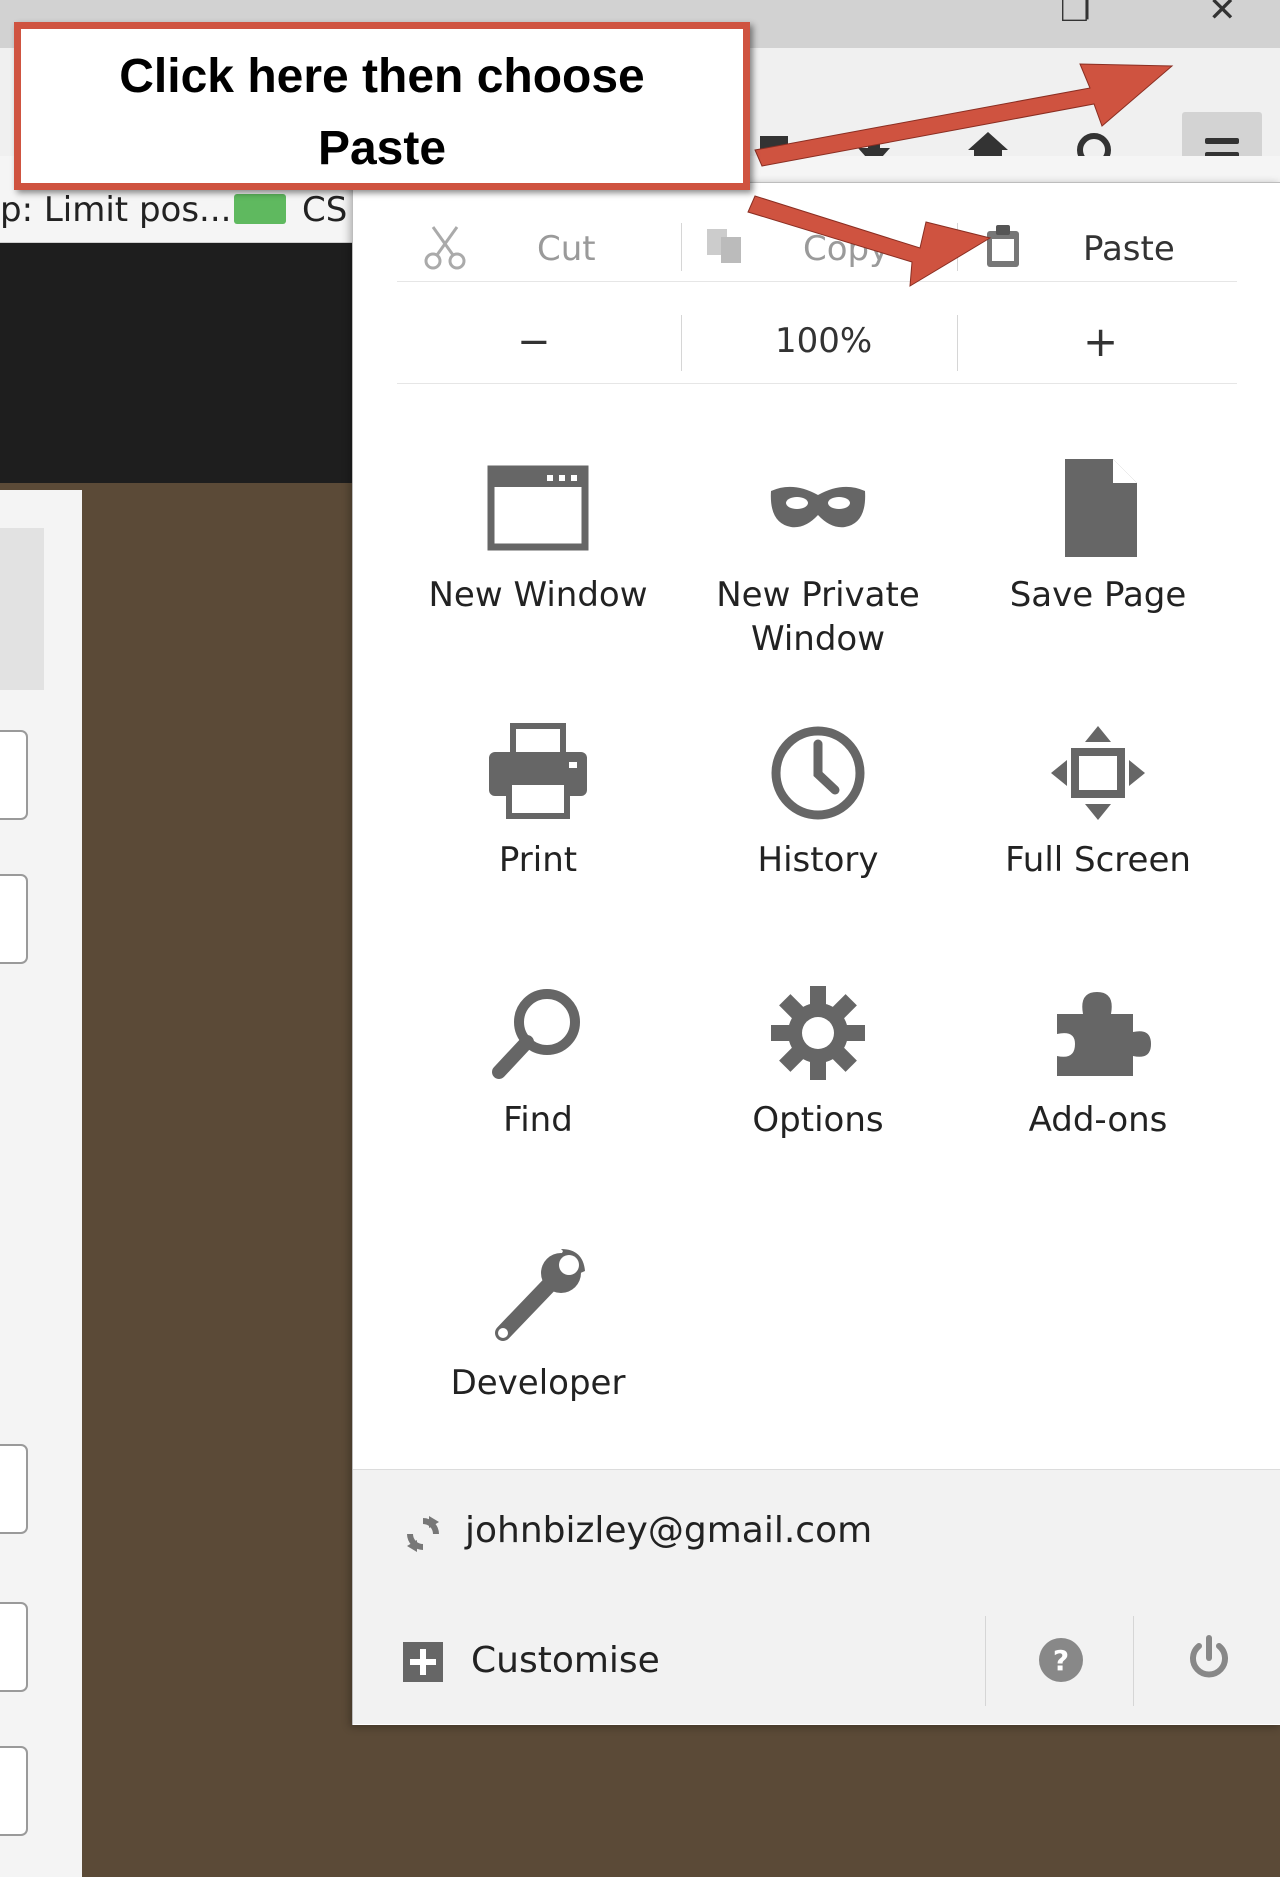  What do you see at coordinates (816, 1660) in the screenshot?
I see `menu-footer: Customise ?` at bounding box center [816, 1660].